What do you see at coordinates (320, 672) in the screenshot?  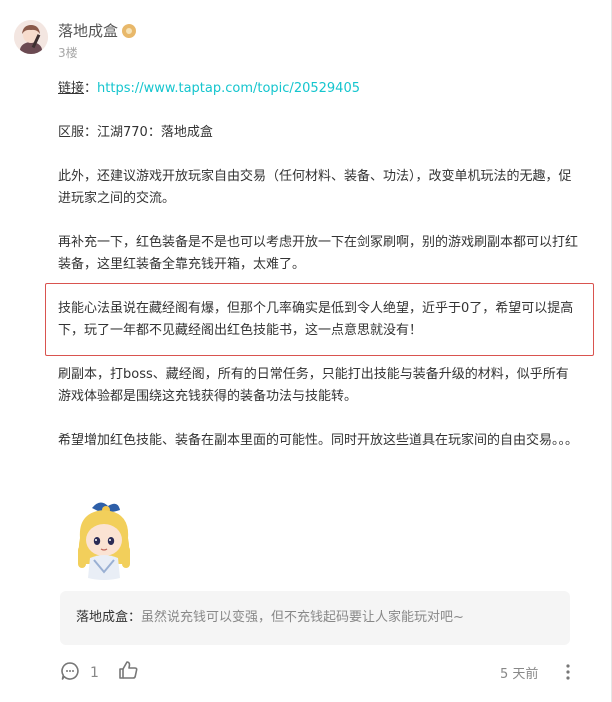 I see `post-actions: 1 5 天前` at bounding box center [320, 672].